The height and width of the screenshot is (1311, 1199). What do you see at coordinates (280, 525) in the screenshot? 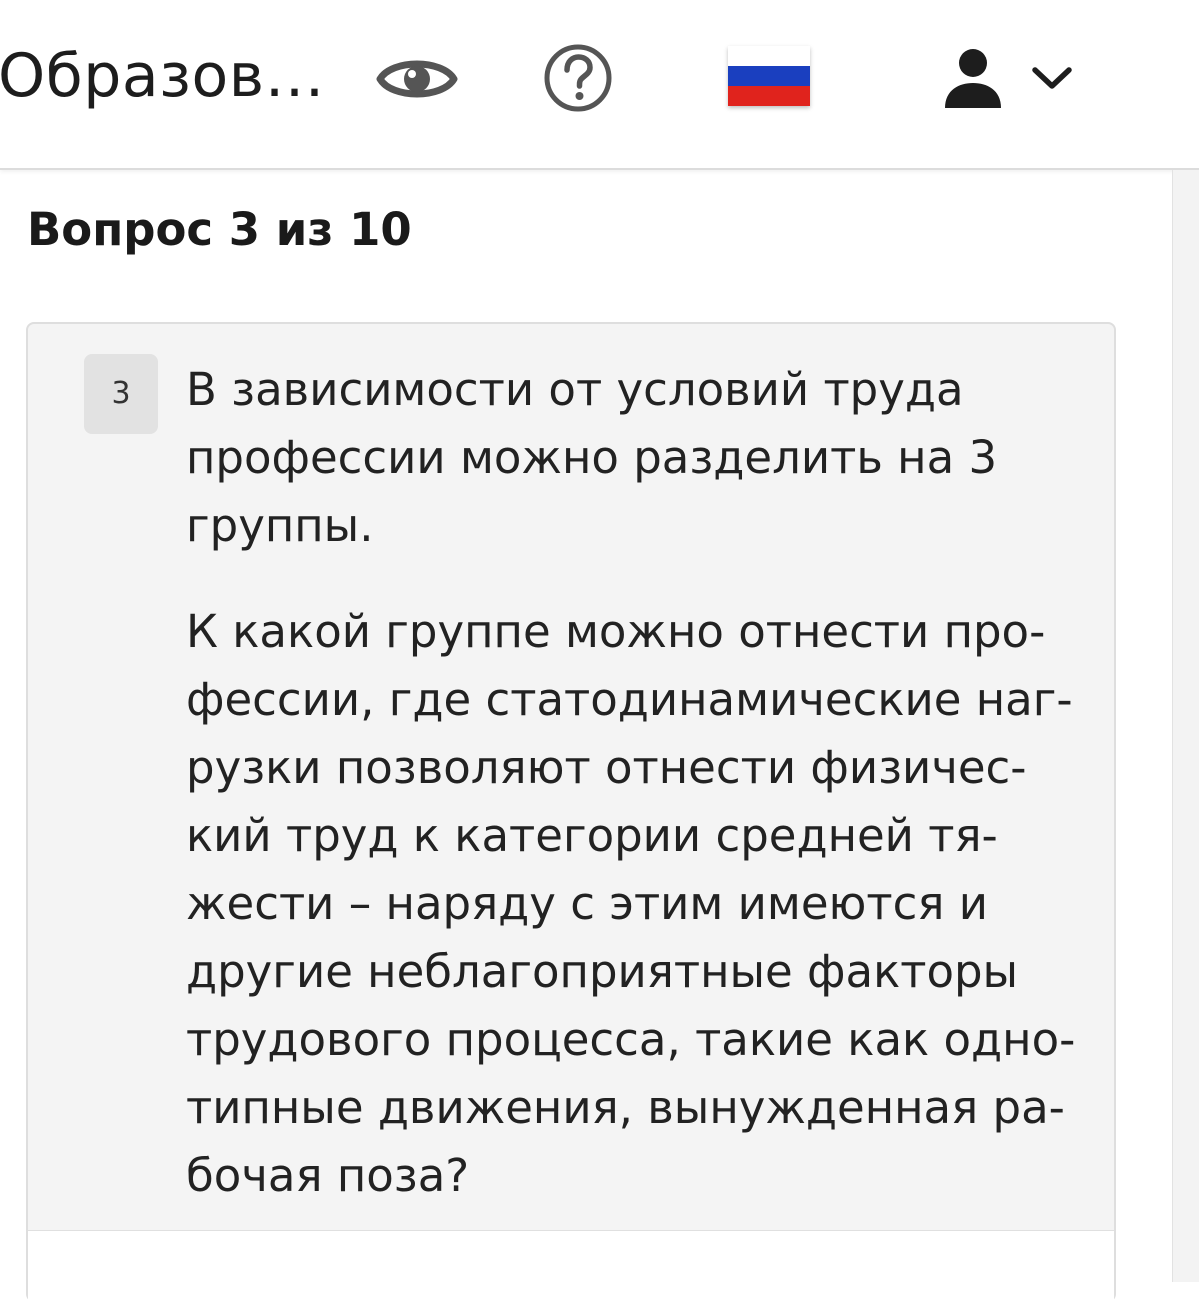
I see `question-intro-line: группы.` at bounding box center [280, 525].